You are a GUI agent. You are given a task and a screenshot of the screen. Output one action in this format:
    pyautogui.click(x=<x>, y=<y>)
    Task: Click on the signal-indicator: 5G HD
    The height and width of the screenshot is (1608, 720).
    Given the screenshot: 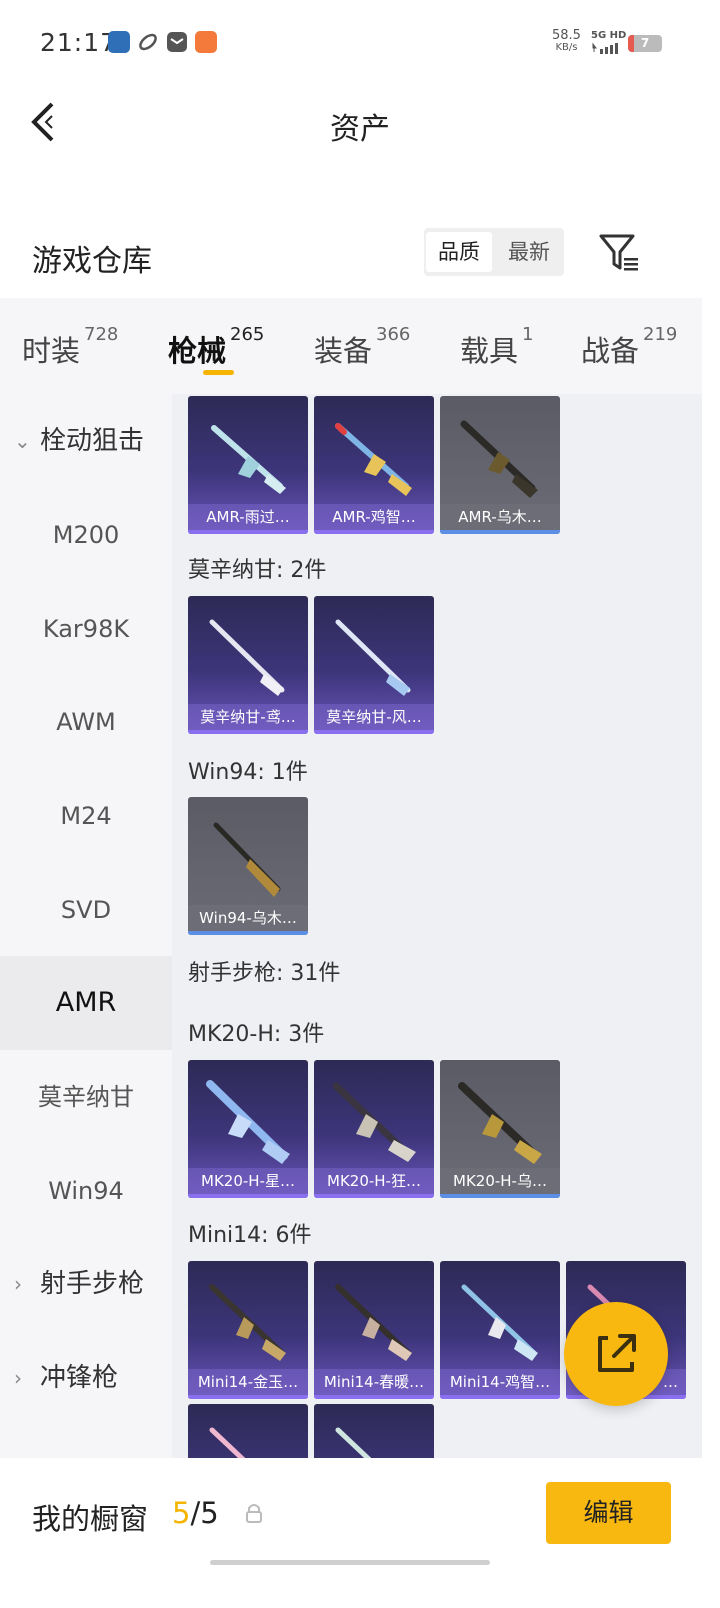 What is the action you would take?
    pyautogui.click(x=608, y=44)
    